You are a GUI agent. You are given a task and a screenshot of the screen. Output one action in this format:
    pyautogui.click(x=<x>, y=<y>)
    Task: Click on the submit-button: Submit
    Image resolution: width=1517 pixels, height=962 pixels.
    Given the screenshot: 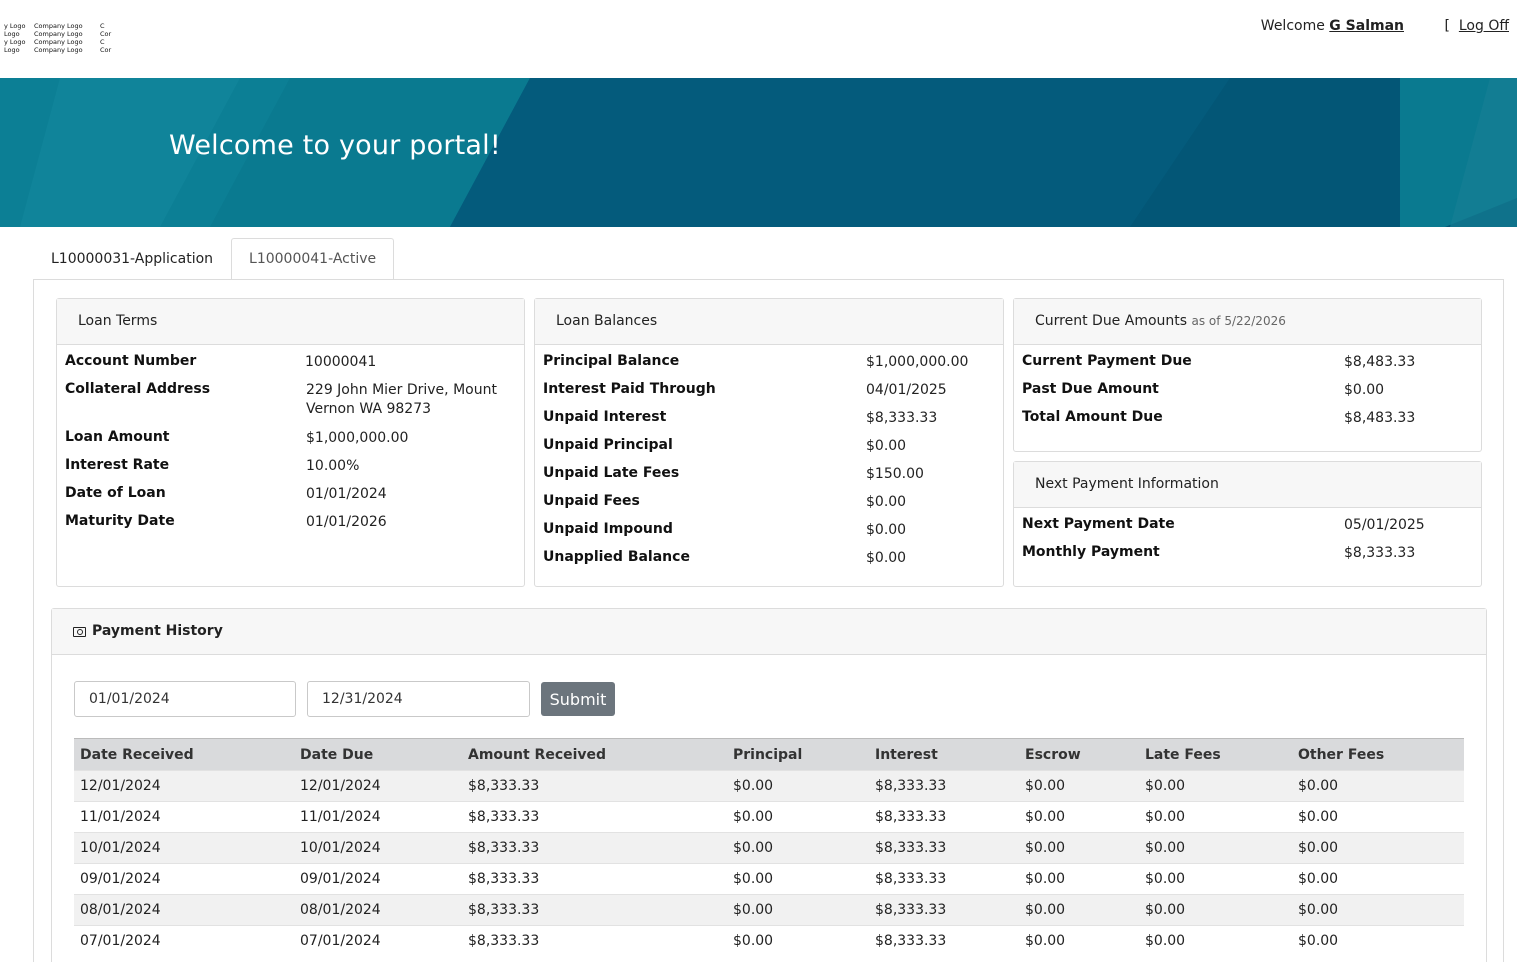 What is the action you would take?
    pyautogui.click(x=578, y=699)
    